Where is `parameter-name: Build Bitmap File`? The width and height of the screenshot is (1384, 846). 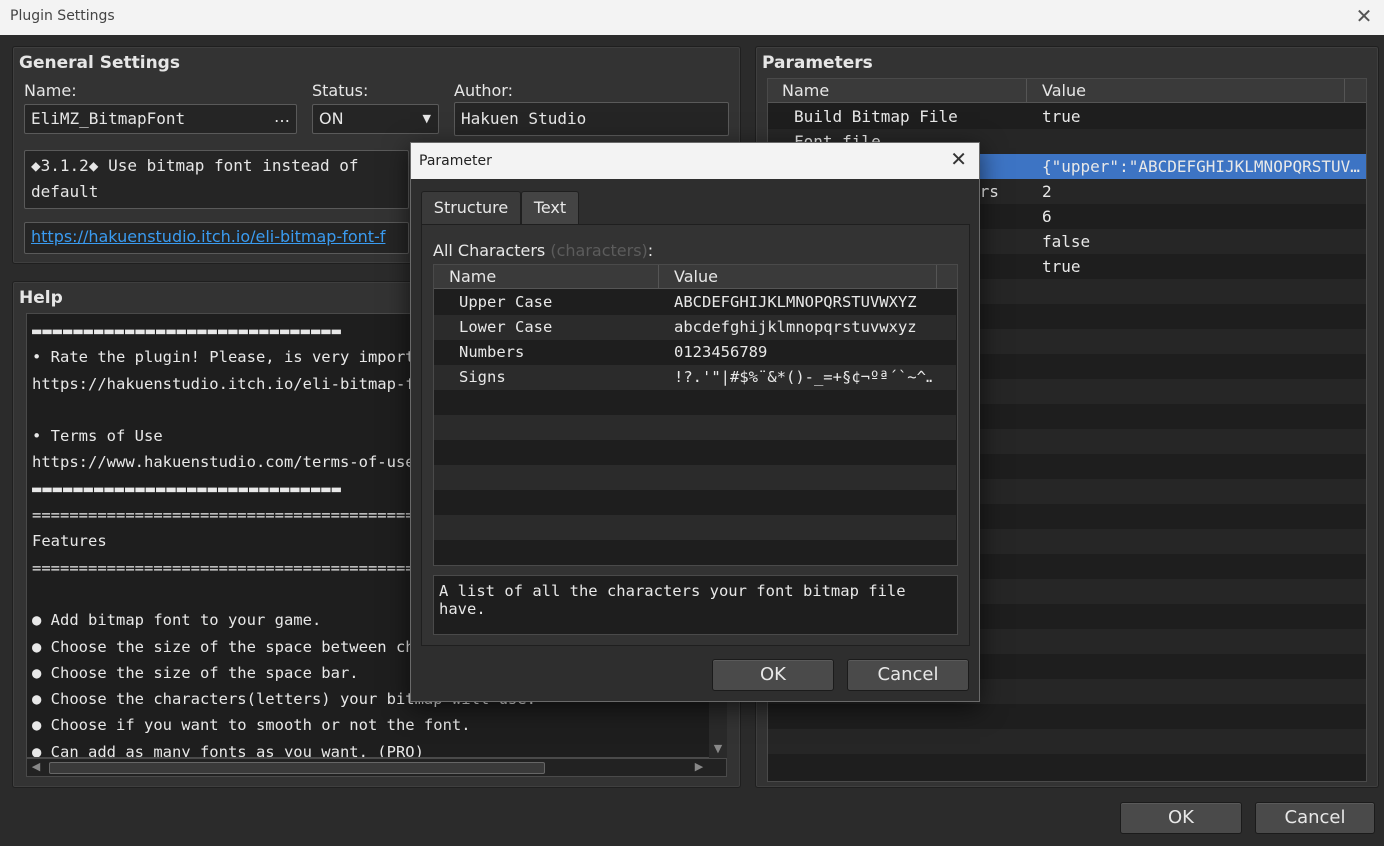
parameter-name: Build Bitmap File is located at coordinates (876, 116).